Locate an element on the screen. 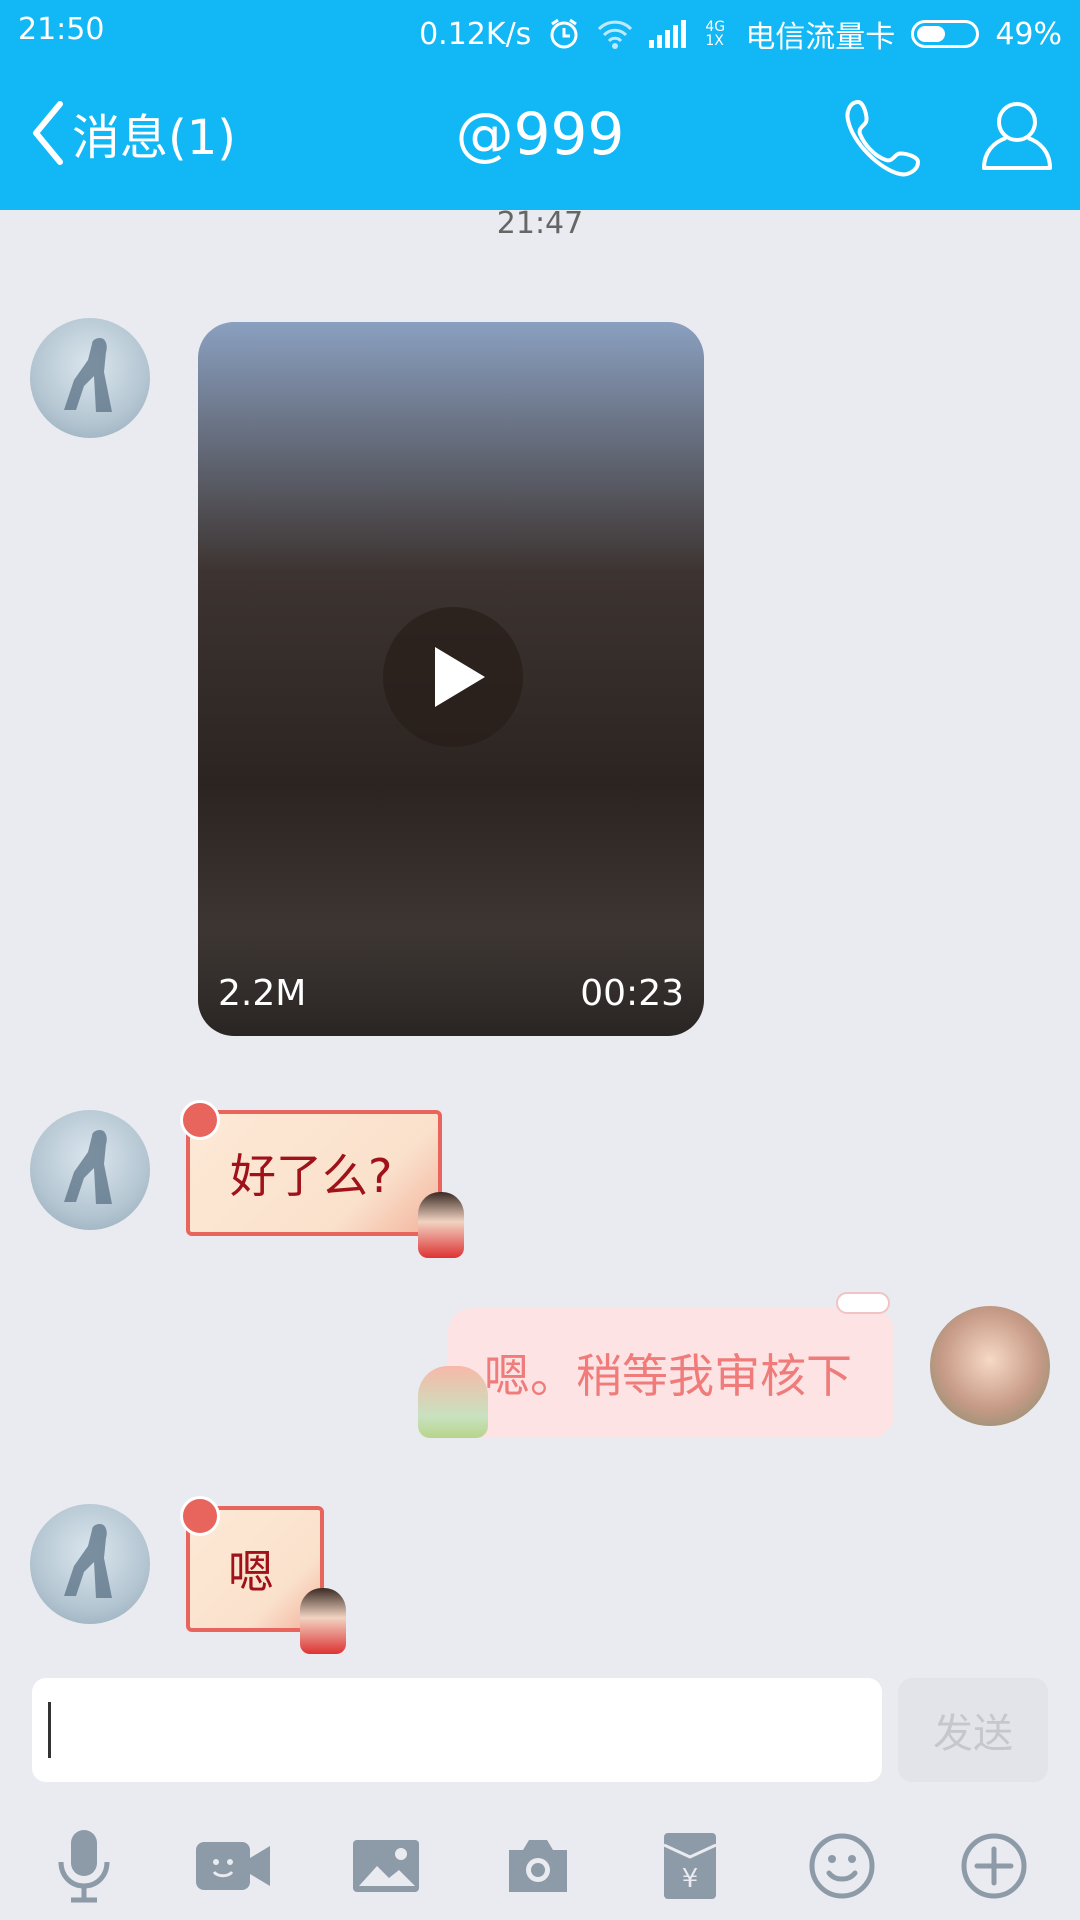 The height and width of the screenshot is (1920, 1080). image-button is located at coordinates (386, 1866).